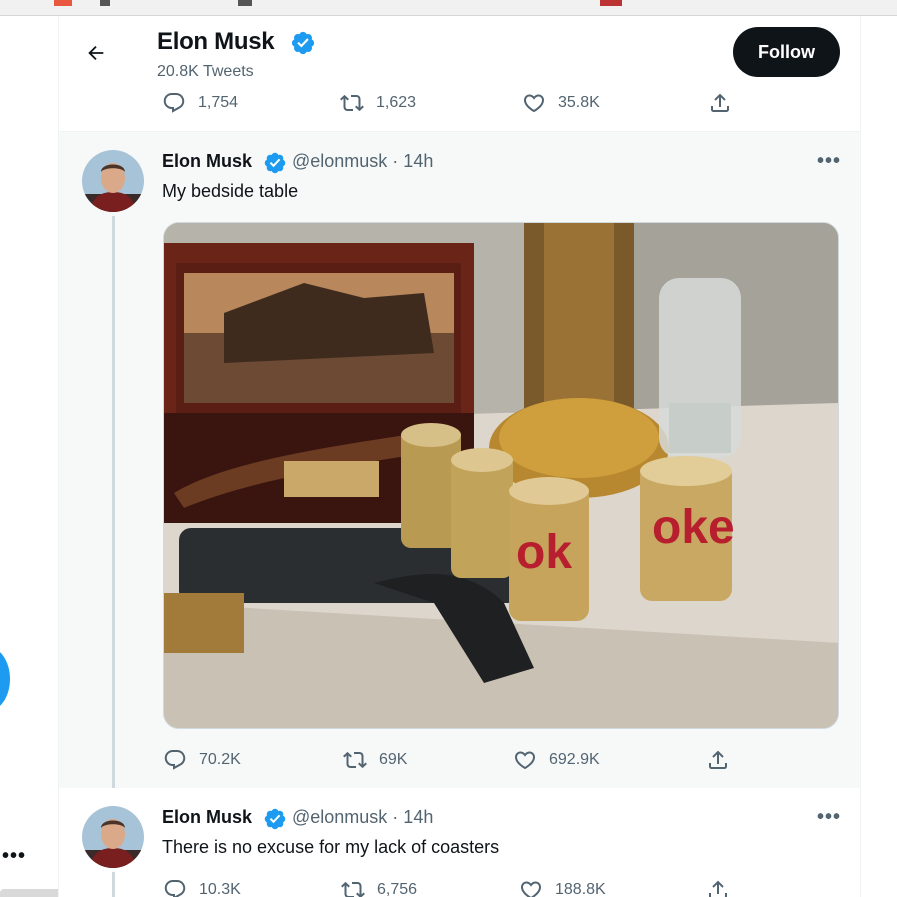 The image size is (897, 897). Describe the element at coordinates (218, 102) in the screenshot. I see `reply-count: 1,754` at that location.